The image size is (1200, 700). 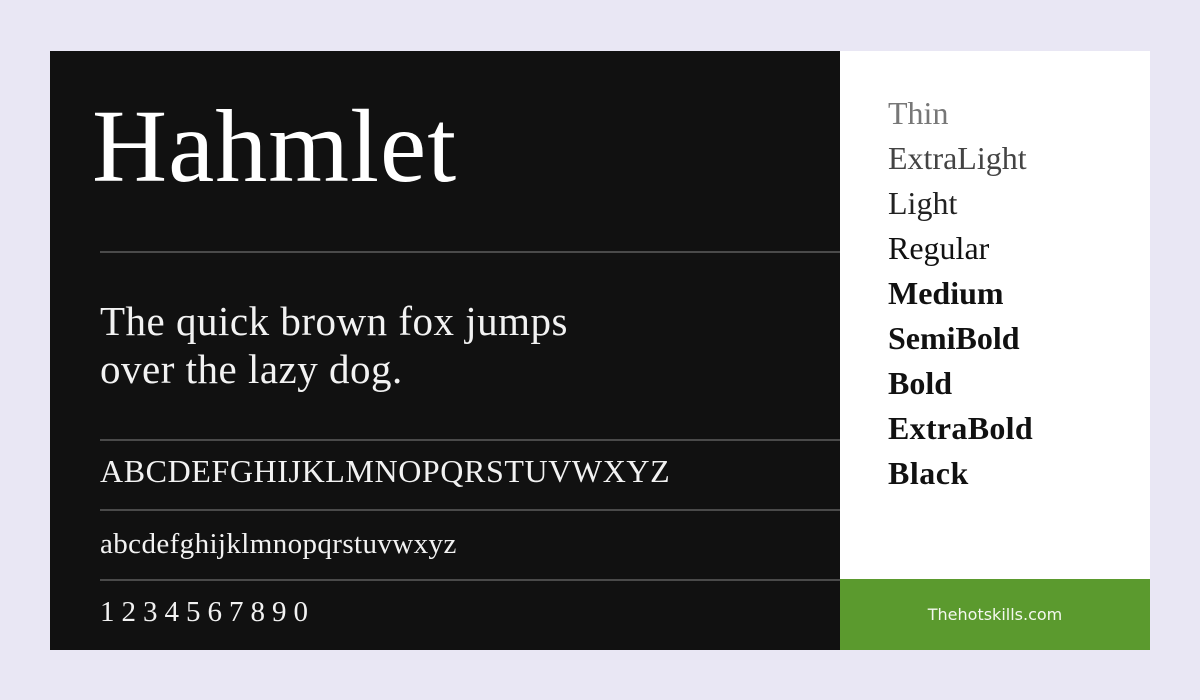 What do you see at coordinates (939, 248) in the screenshot?
I see `weight-regular: Regular` at bounding box center [939, 248].